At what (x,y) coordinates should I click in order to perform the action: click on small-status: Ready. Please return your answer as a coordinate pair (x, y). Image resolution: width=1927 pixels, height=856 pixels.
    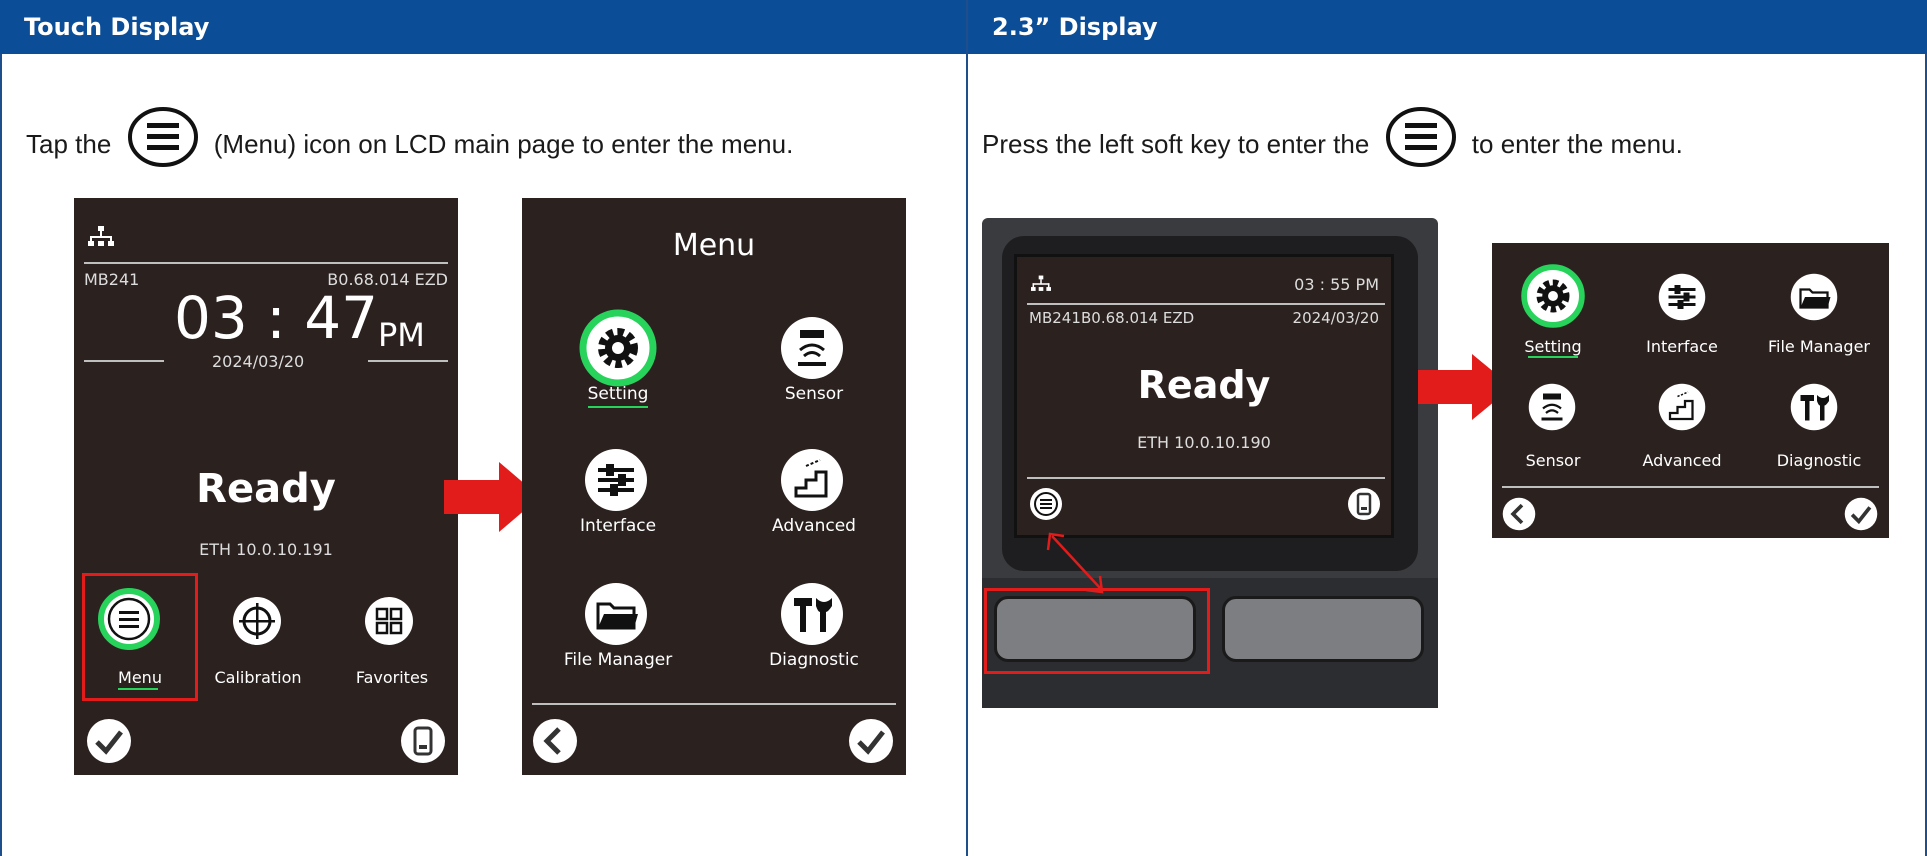
    Looking at the image, I should click on (1204, 385).